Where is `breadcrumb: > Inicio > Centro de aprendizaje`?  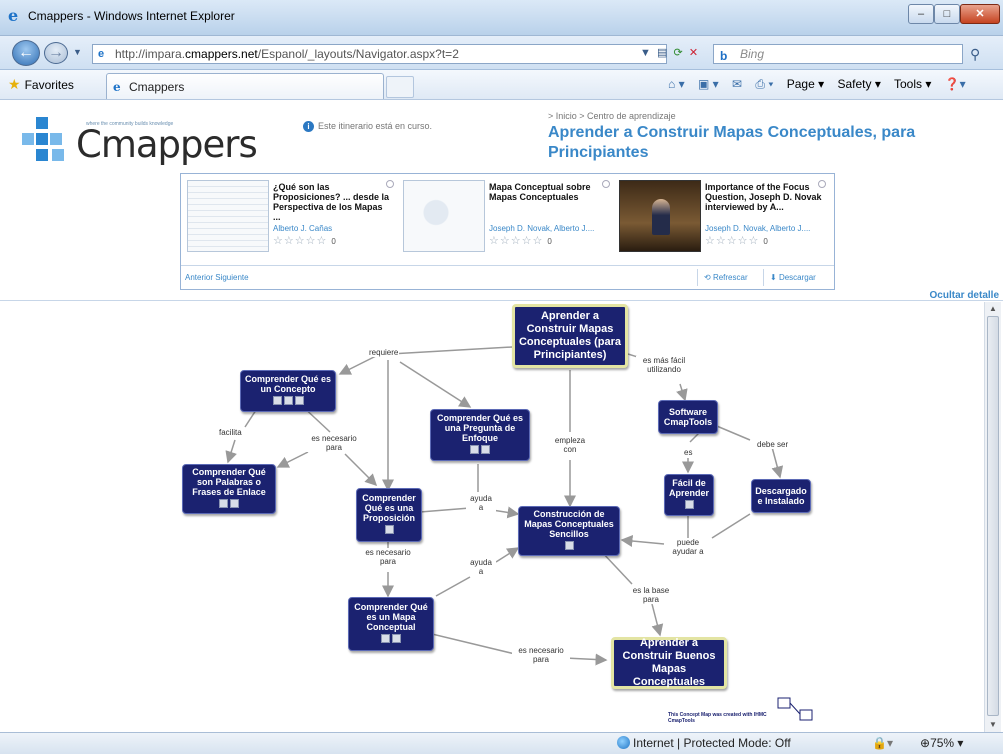
breadcrumb: > Inicio > Centro de aprendizaje is located at coordinates (612, 116).